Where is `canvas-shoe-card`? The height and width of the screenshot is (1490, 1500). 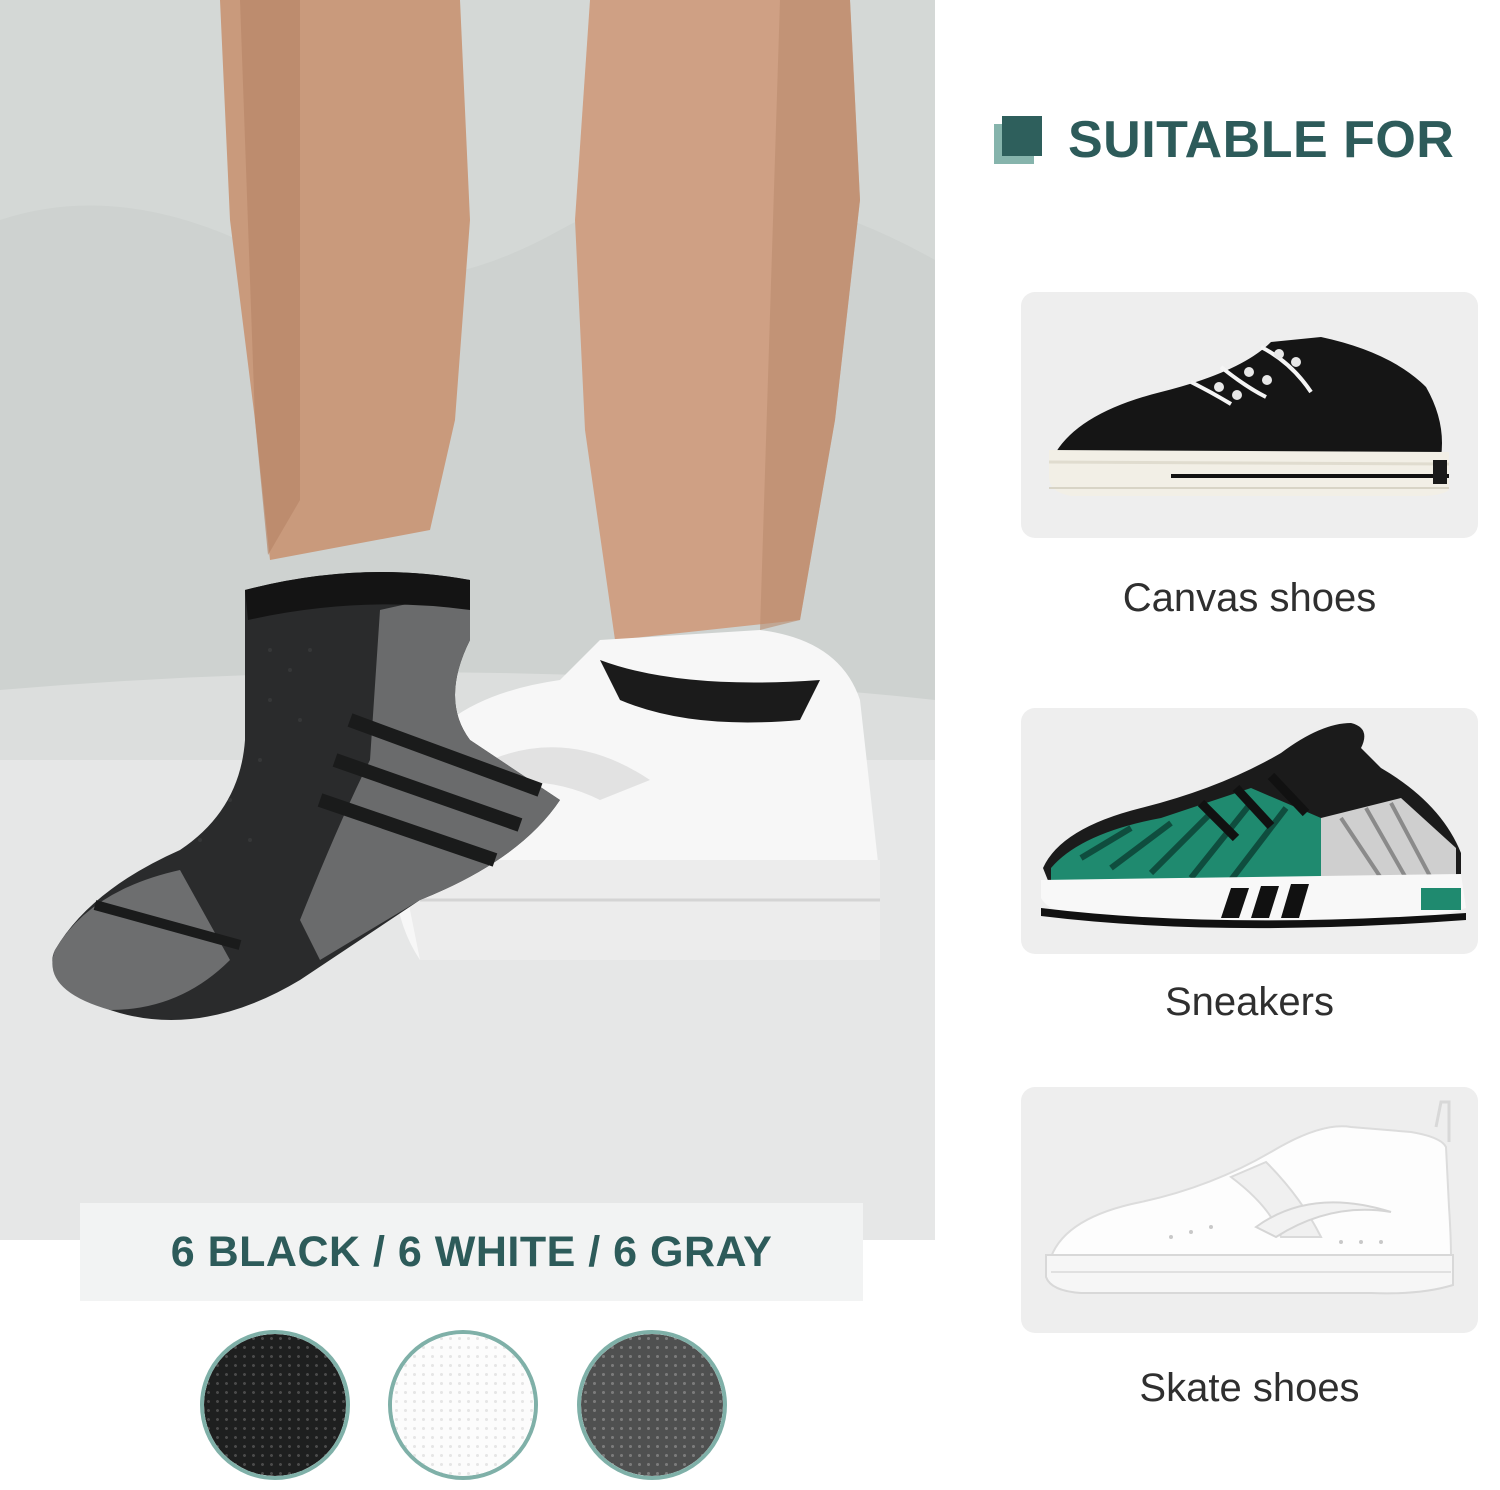 canvas-shoe-card is located at coordinates (1249, 415).